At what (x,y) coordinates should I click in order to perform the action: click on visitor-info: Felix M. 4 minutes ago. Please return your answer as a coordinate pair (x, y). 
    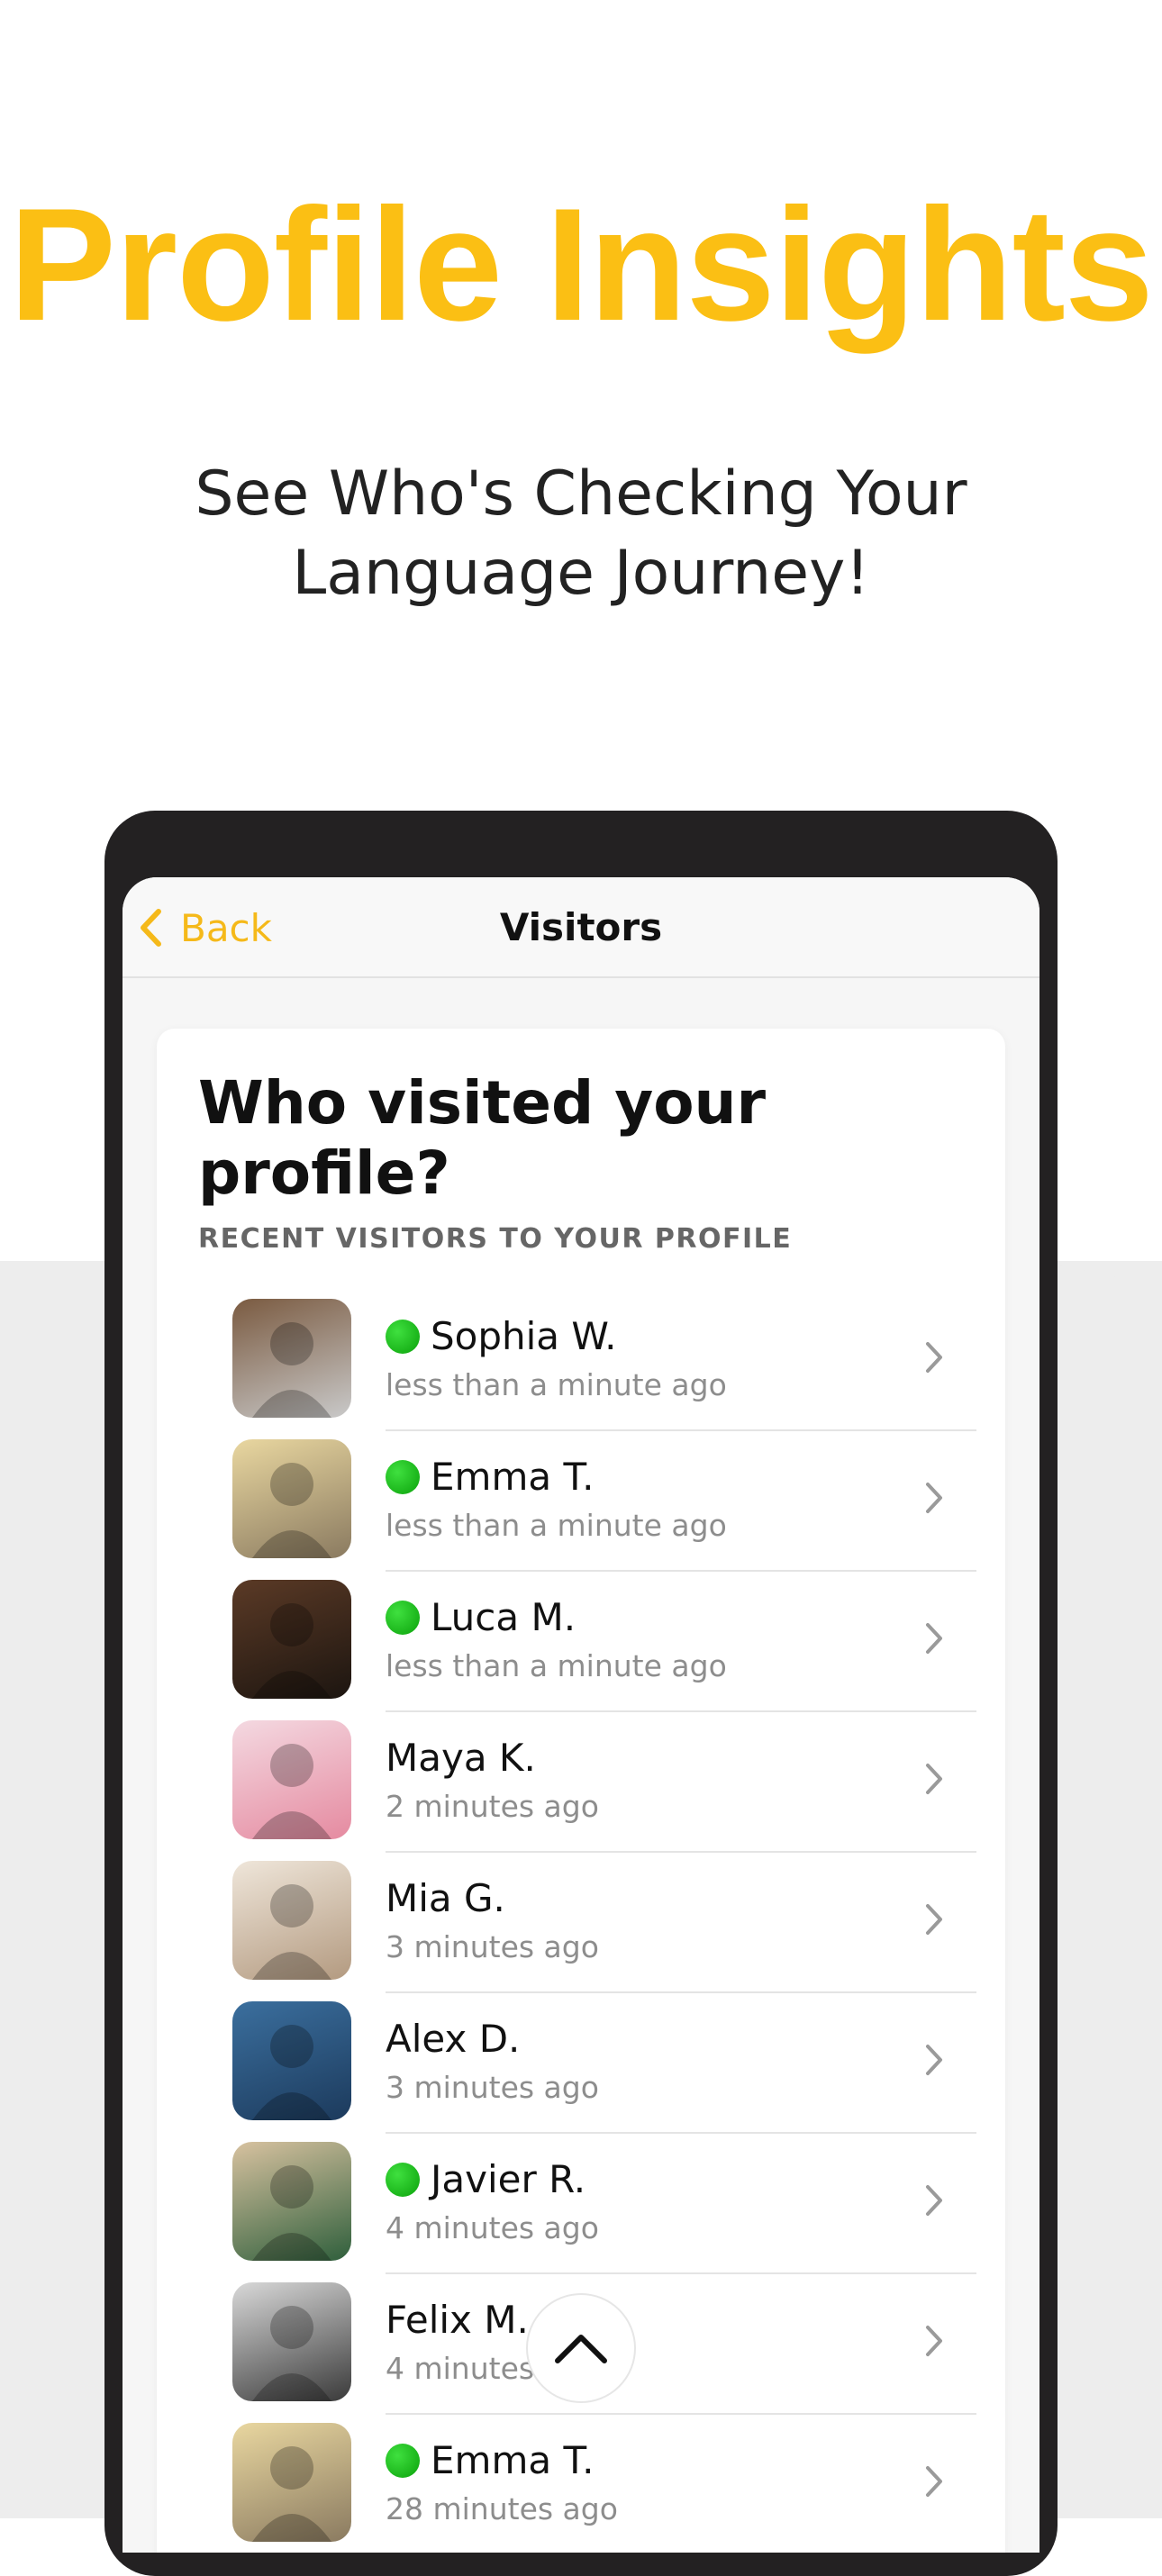
    Looking at the image, I should click on (681, 2344).